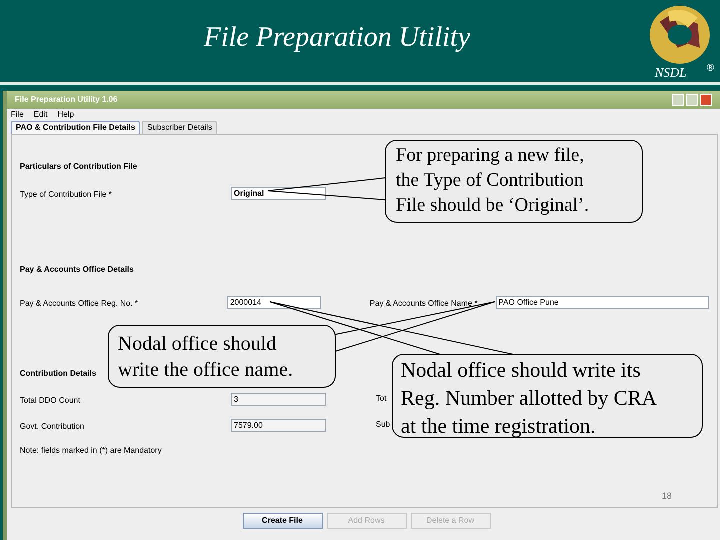 This screenshot has height=540, width=720. Describe the element at coordinates (274, 302) in the screenshot. I see `reg-number-field: 2000014` at that location.